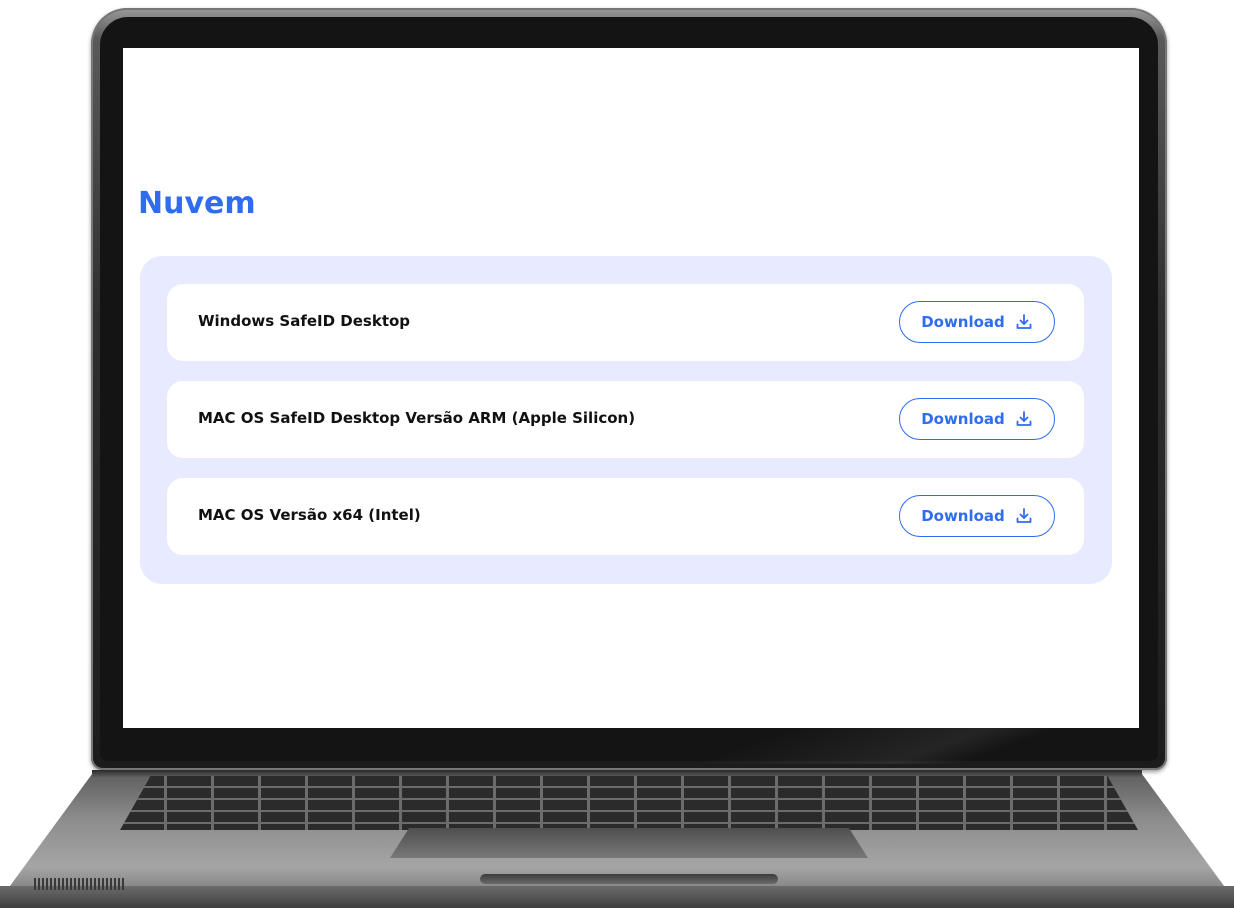 This screenshot has width=1234, height=908. I want to click on download-button-mac-intel: Download, so click(977, 516).